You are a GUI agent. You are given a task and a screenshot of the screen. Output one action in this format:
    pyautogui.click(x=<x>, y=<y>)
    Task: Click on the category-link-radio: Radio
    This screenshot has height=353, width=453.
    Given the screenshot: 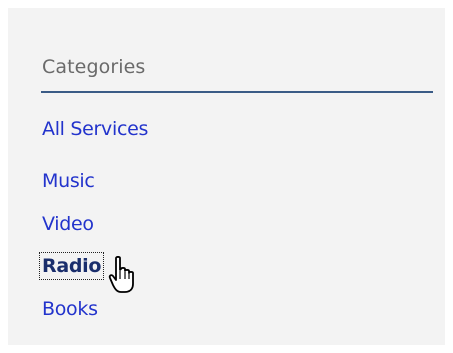 What is the action you would take?
    pyautogui.click(x=72, y=266)
    